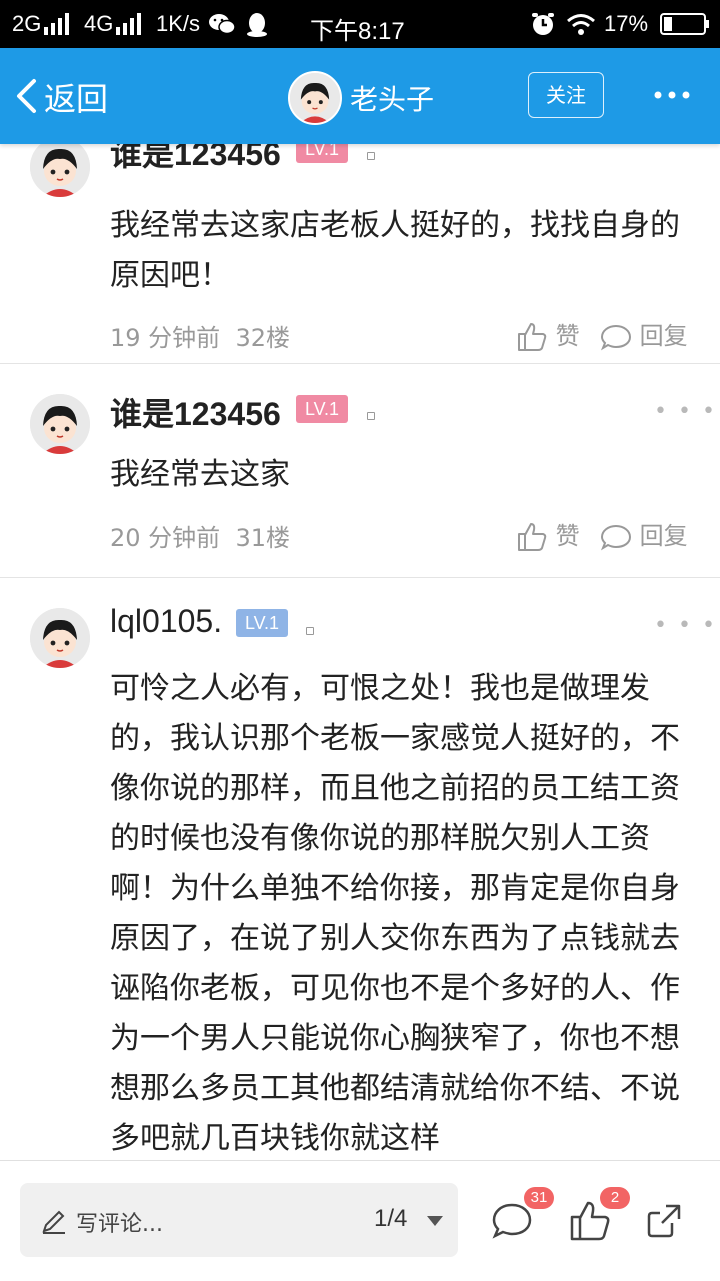 Image resolution: width=720 pixels, height=1281 pixels. Describe the element at coordinates (239, 1220) in the screenshot. I see `write-comment-input: 写评论... 1/4` at that location.